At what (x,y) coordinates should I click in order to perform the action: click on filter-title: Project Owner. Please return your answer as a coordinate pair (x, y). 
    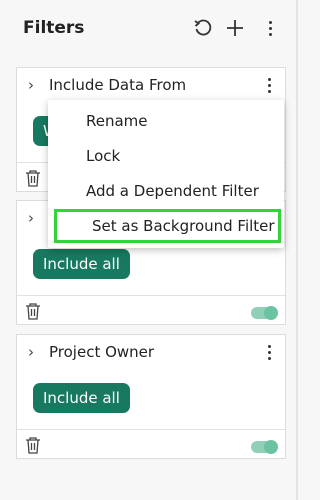
    Looking at the image, I should click on (102, 352).